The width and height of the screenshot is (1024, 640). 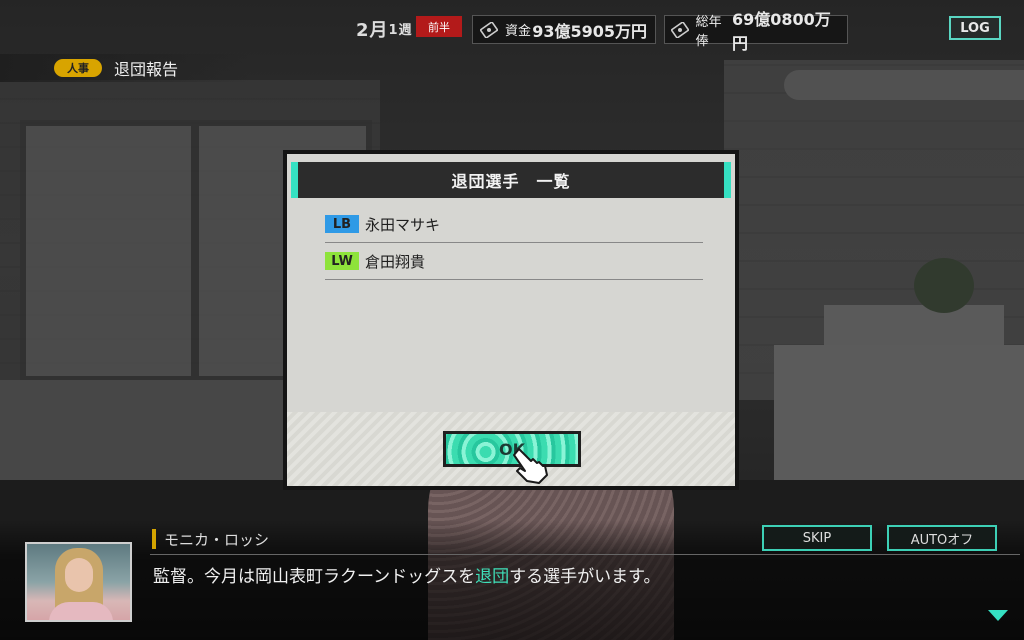 I want to click on dialog-footer: OK, so click(x=511, y=449).